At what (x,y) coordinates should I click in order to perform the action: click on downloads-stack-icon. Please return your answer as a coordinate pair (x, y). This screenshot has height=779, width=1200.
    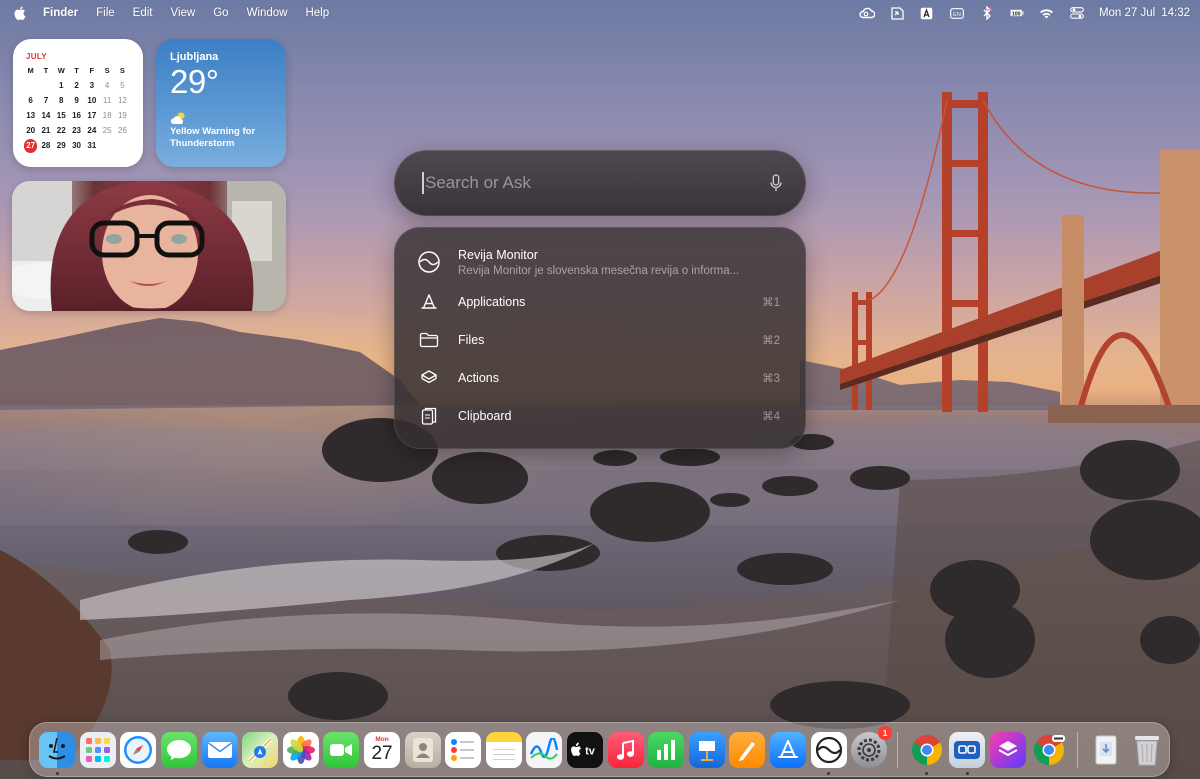
    Looking at the image, I should click on (1106, 749).